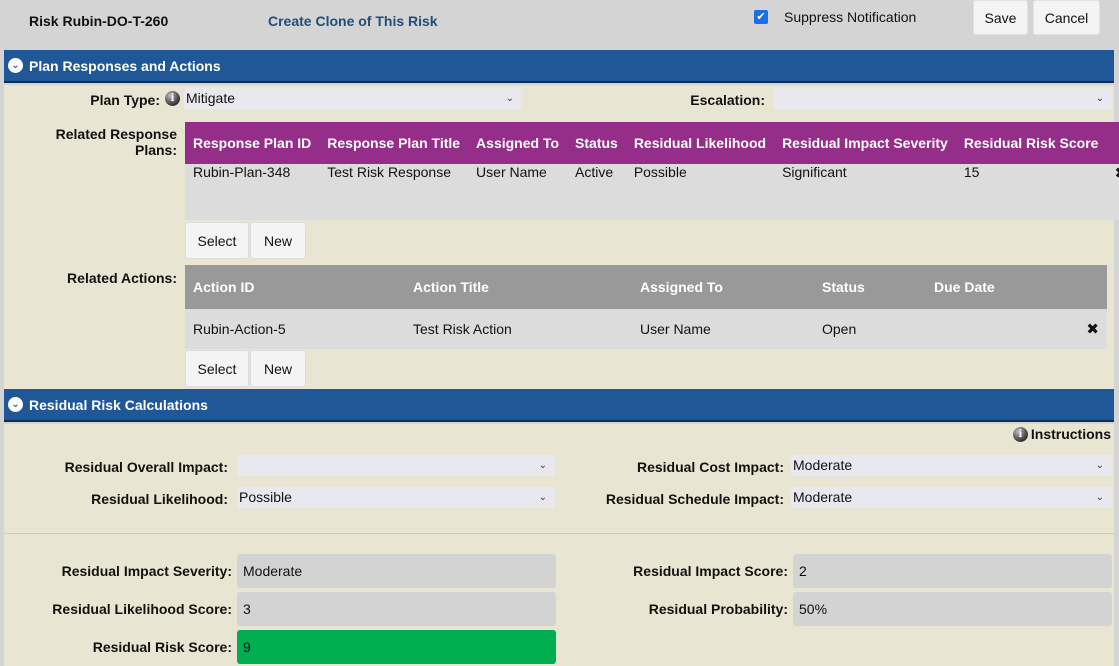 The height and width of the screenshot is (666, 1119). What do you see at coordinates (116, 142) in the screenshot?
I see `related-response-plans-label: Related Response Plans:` at bounding box center [116, 142].